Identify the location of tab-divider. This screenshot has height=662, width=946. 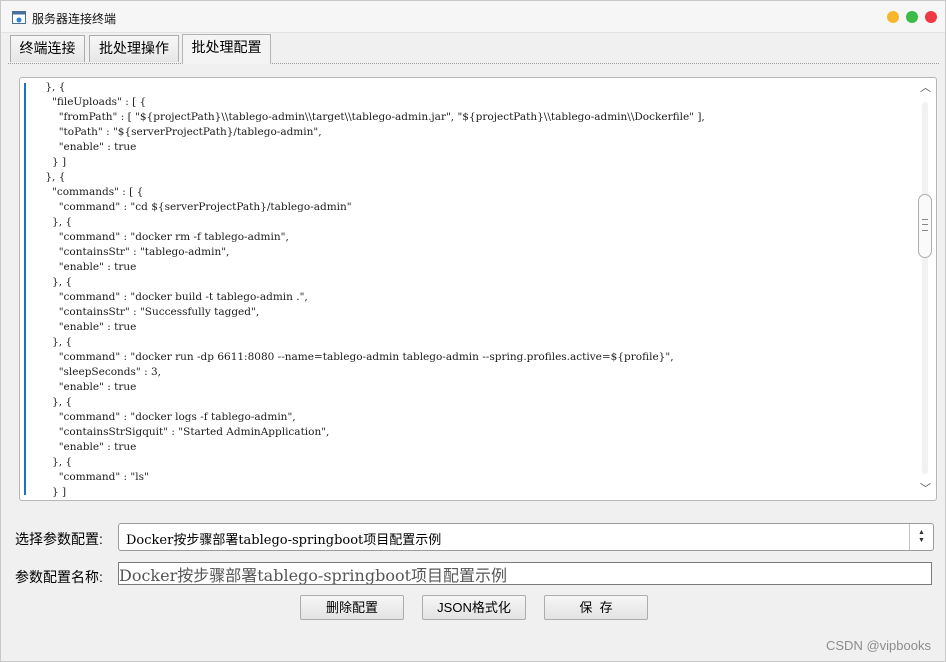
(473, 63).